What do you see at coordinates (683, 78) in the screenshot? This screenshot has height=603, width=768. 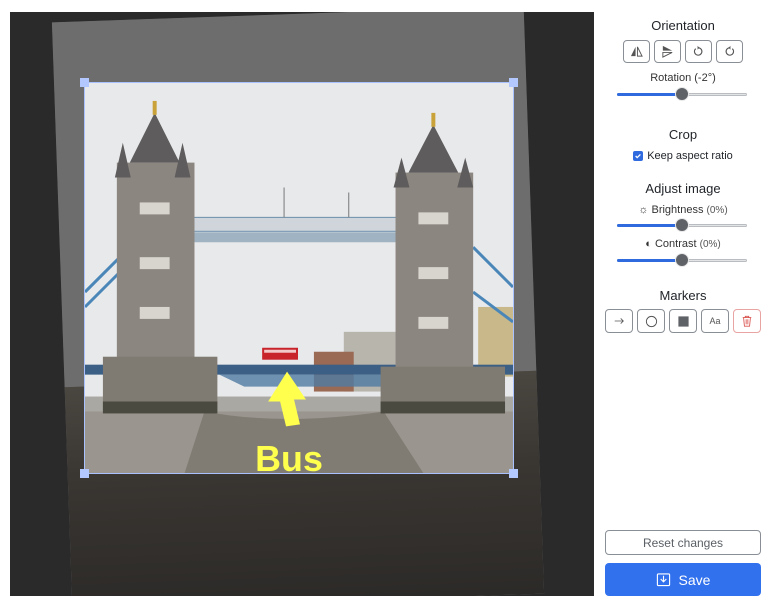 I see `rotation-label: Rotation (-2°)` at bounding box center [683, 78].